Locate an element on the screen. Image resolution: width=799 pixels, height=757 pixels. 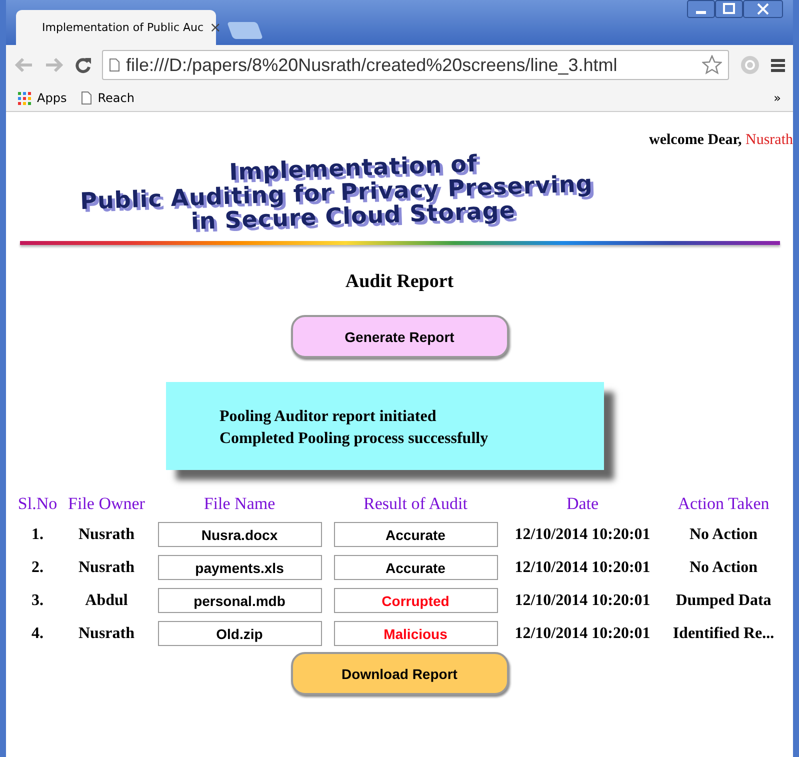
download-report-button: Download Report is located at coordinates (399, 674).